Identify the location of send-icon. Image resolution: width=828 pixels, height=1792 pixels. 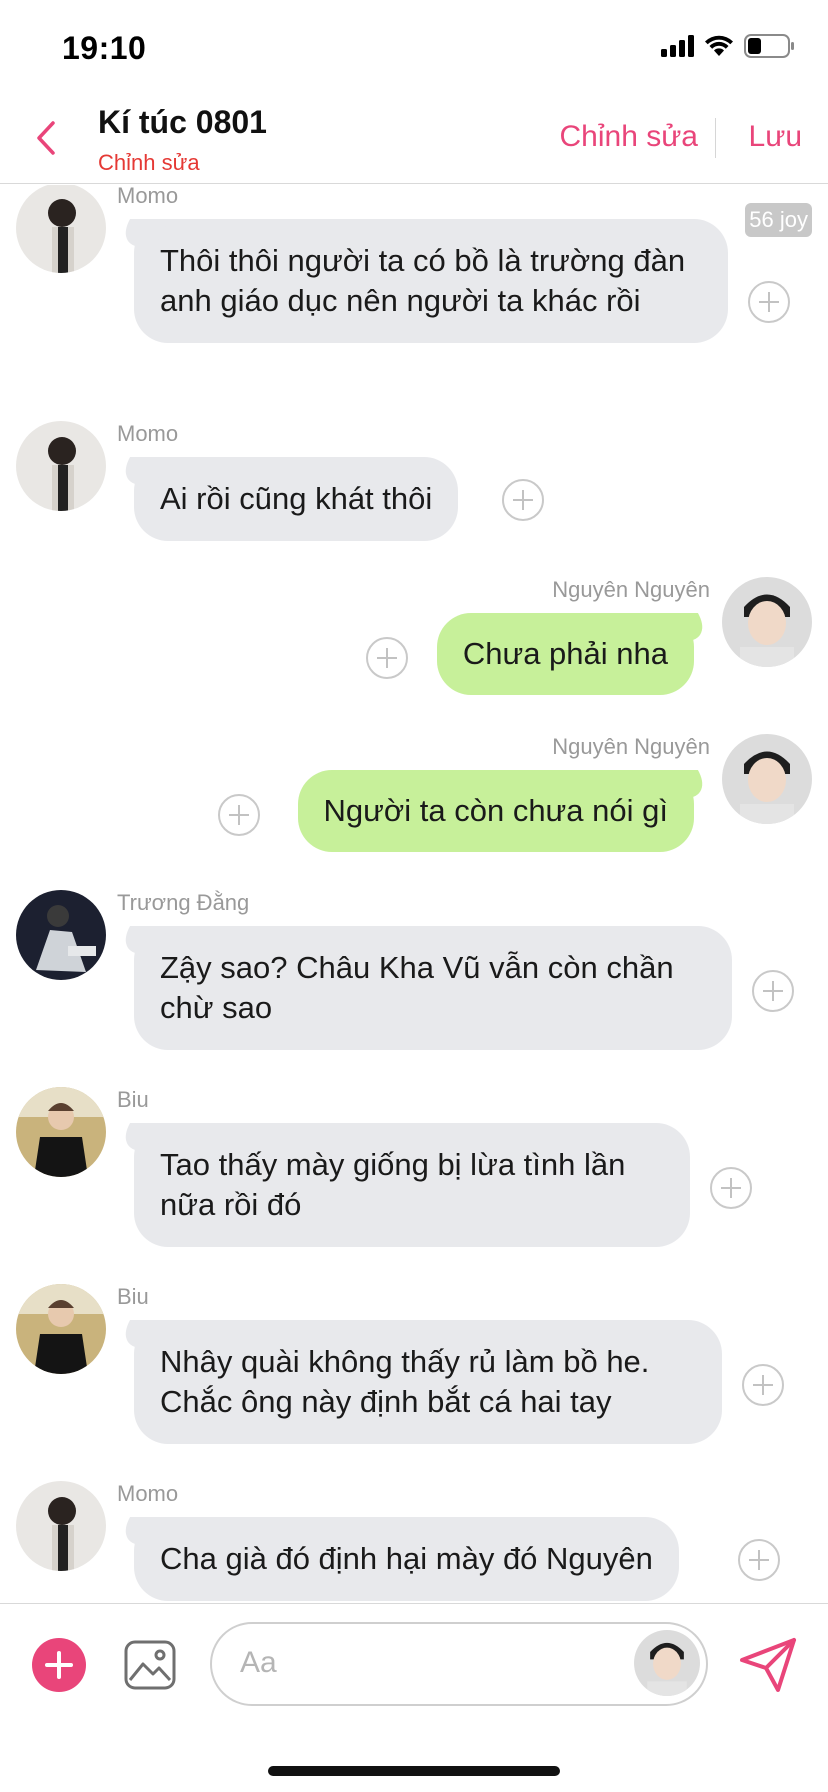
(768, 1665).